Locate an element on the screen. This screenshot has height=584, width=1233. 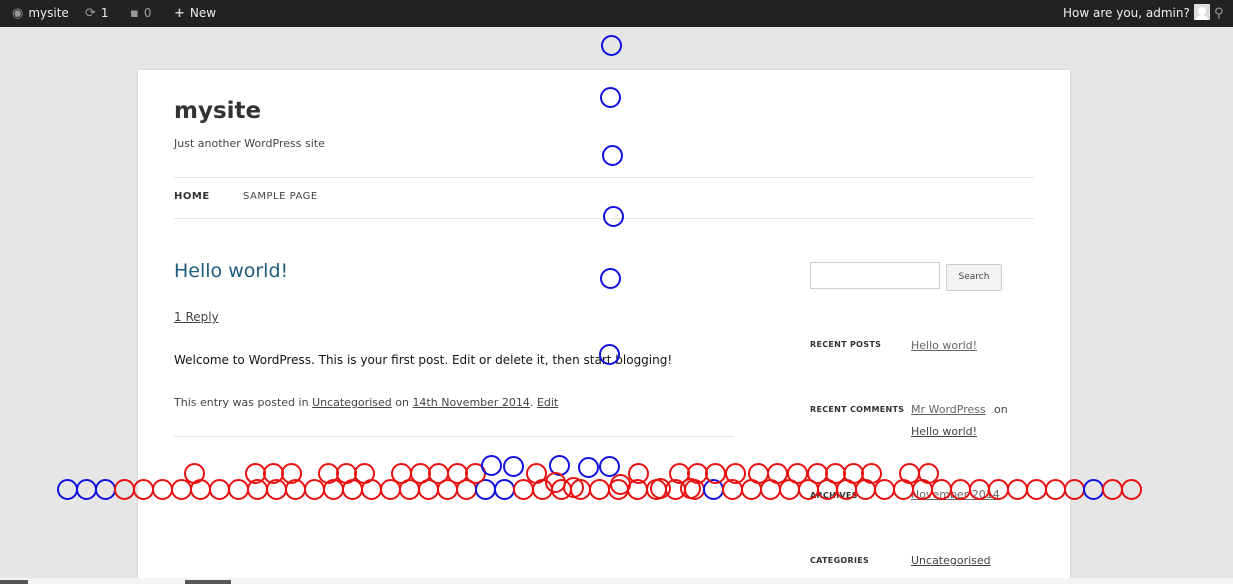
categories-title: CATEGORIES is located at coordinates (840, 560).